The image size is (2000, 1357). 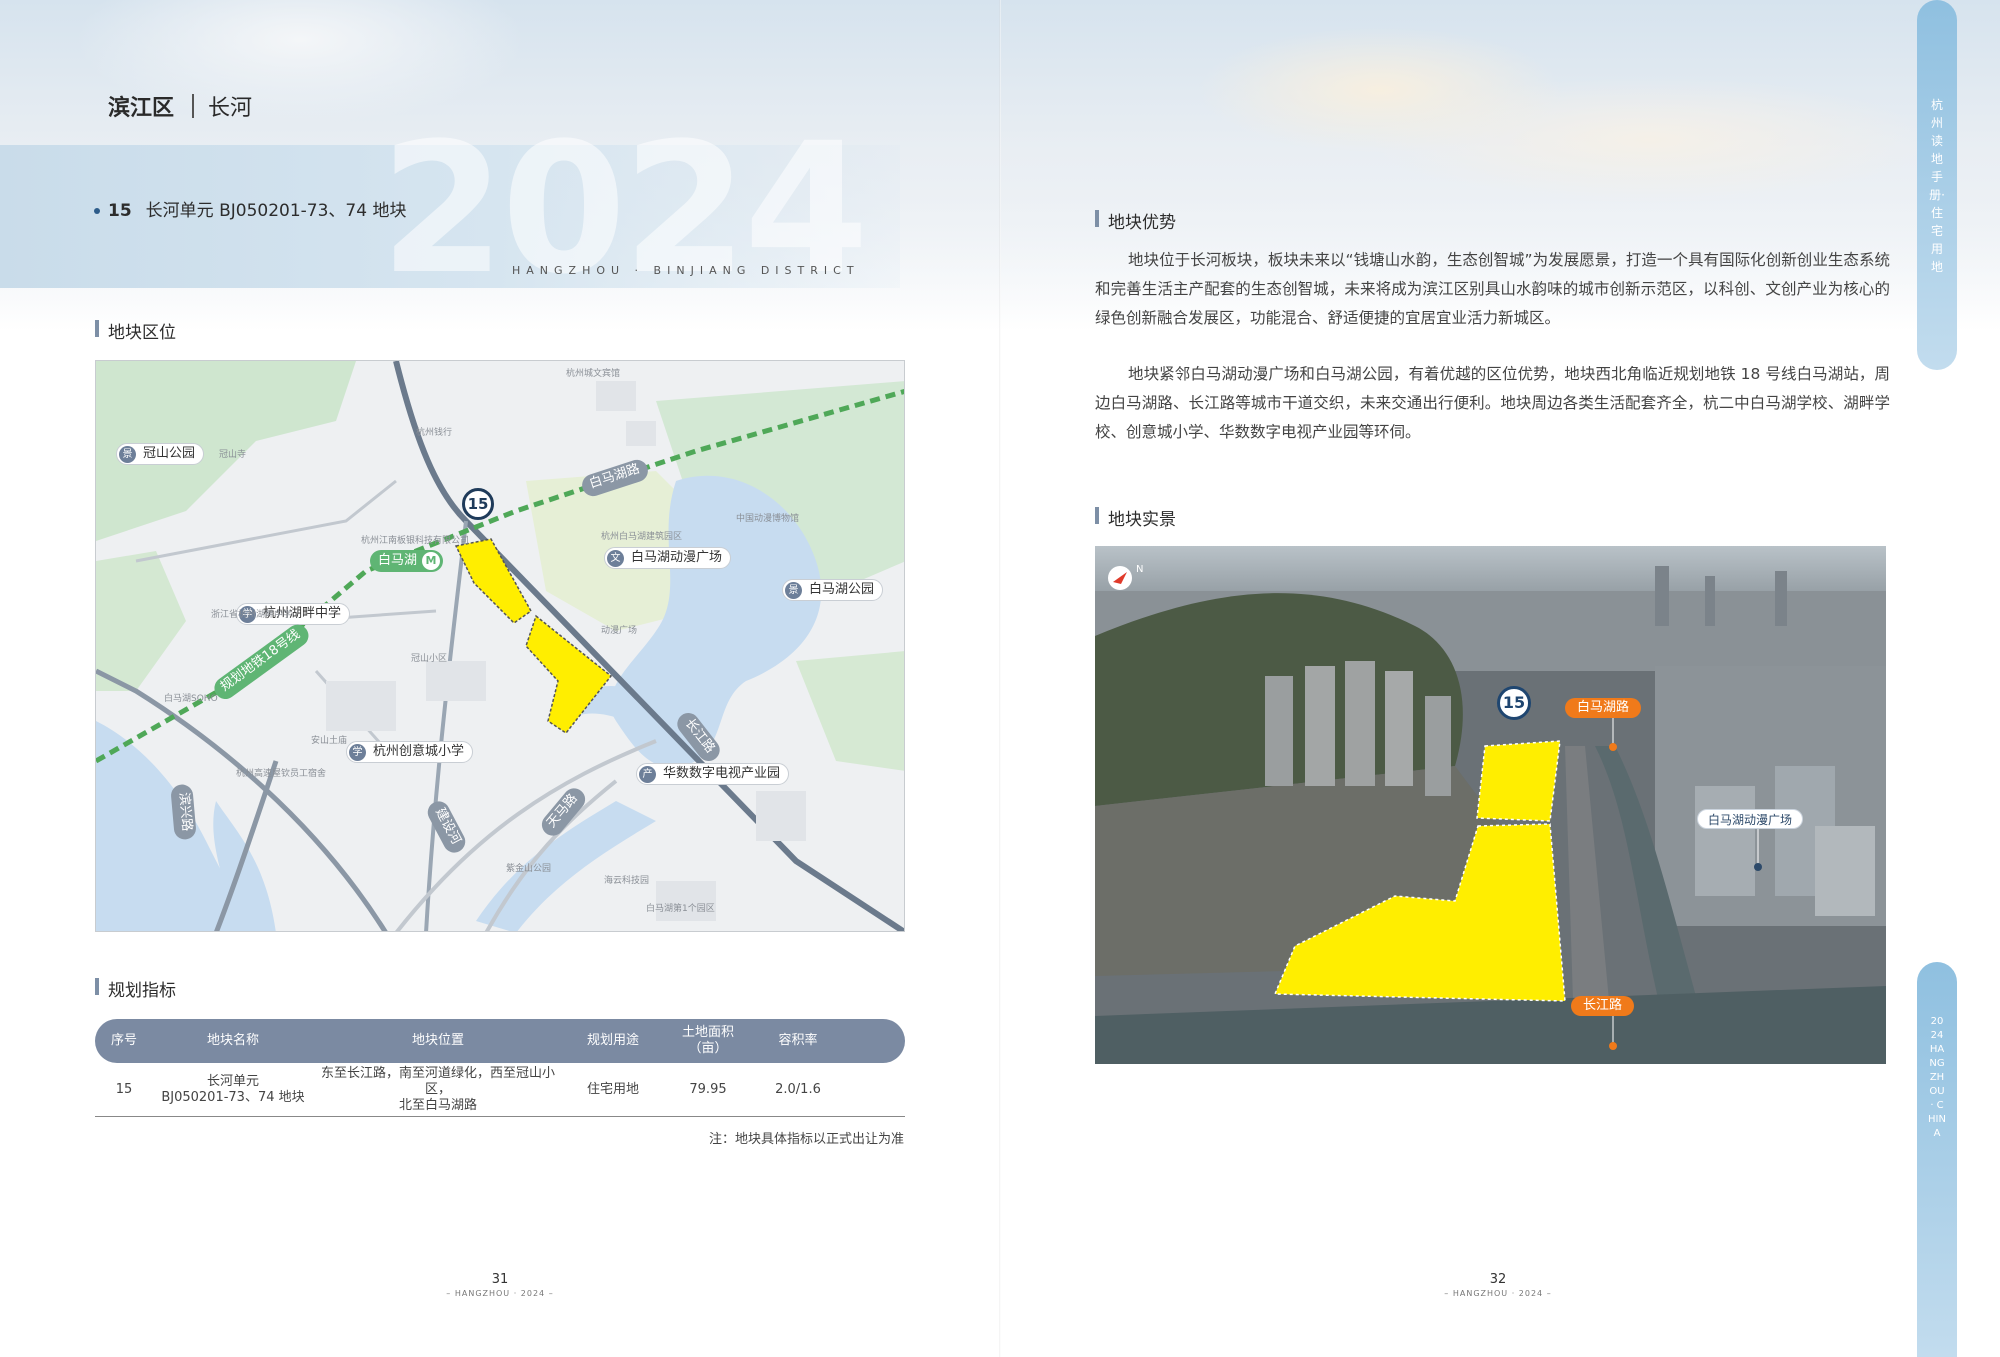 What do you see at coordinates (357, 752) in the screenshot?
I see `school-icon: 学` at bounding box center [357, 752].